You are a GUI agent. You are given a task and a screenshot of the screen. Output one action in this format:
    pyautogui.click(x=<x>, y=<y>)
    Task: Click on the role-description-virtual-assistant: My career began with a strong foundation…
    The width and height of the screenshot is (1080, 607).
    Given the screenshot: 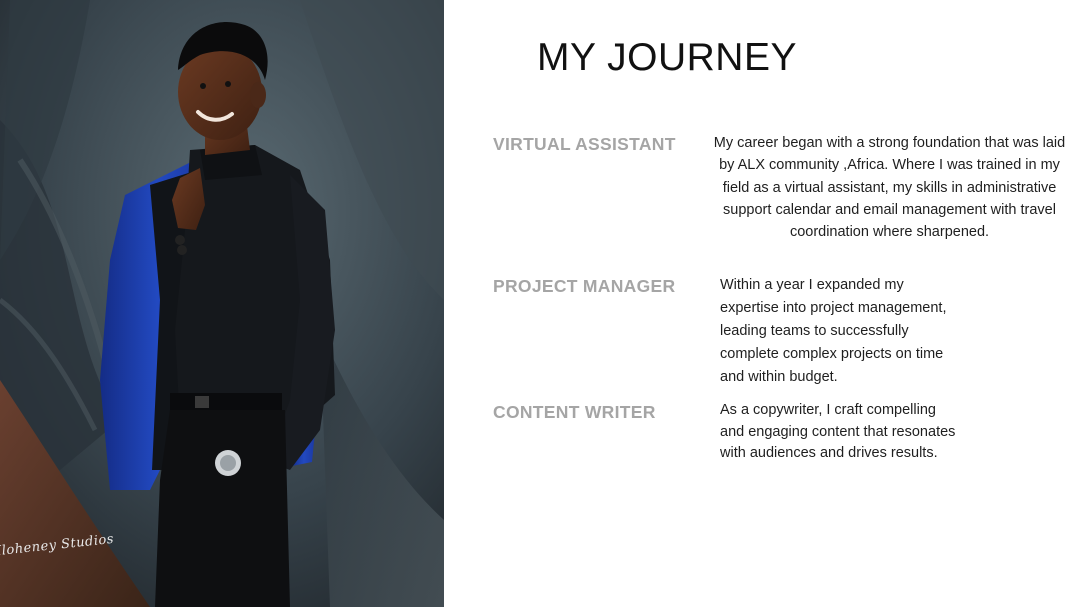 What is the action you would take?
    pyautogui.click(x=889, y=188)
    